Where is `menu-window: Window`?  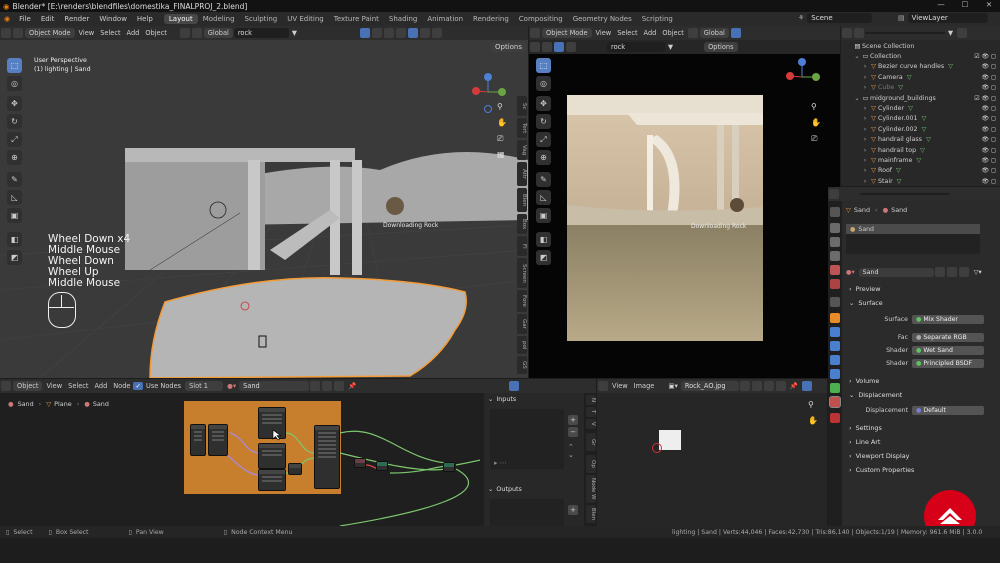
menu-window: Window is located at coordinates (113, 19).